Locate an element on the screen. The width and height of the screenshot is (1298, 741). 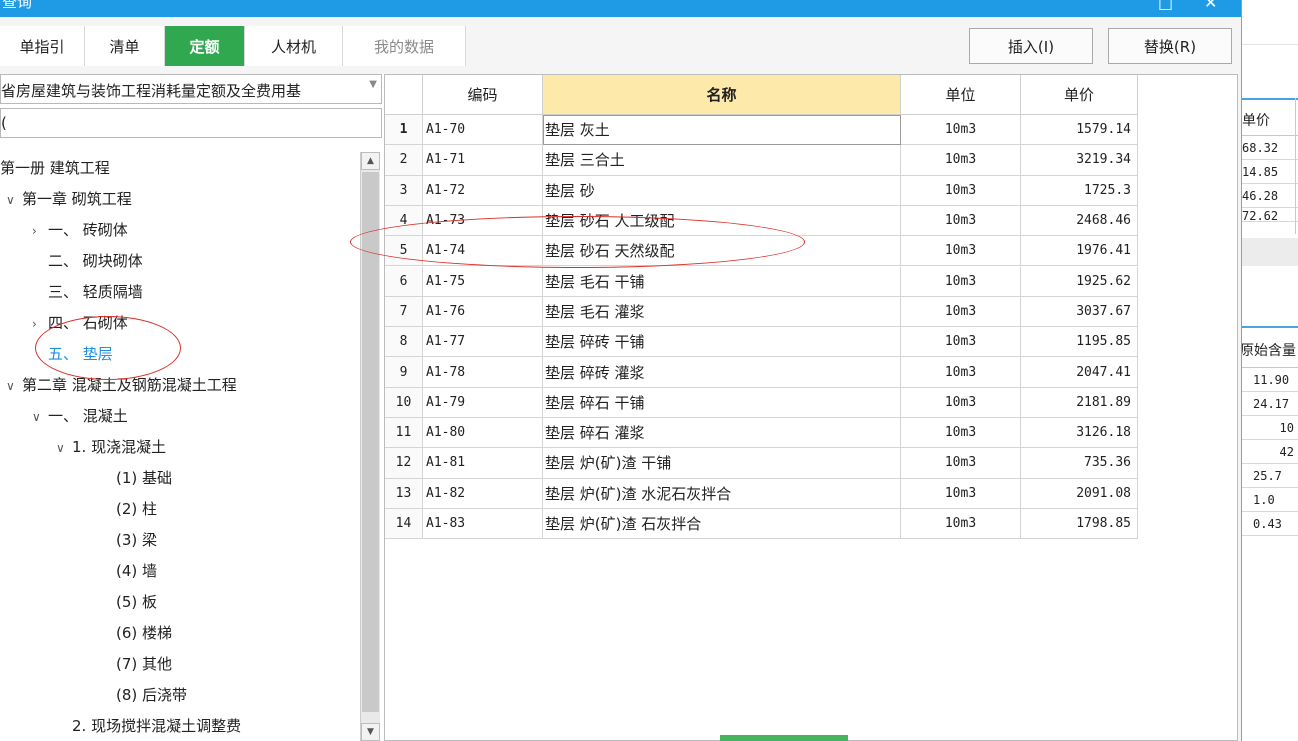
grid-cell-code: A1-73 is located at coordinates (483, 221).